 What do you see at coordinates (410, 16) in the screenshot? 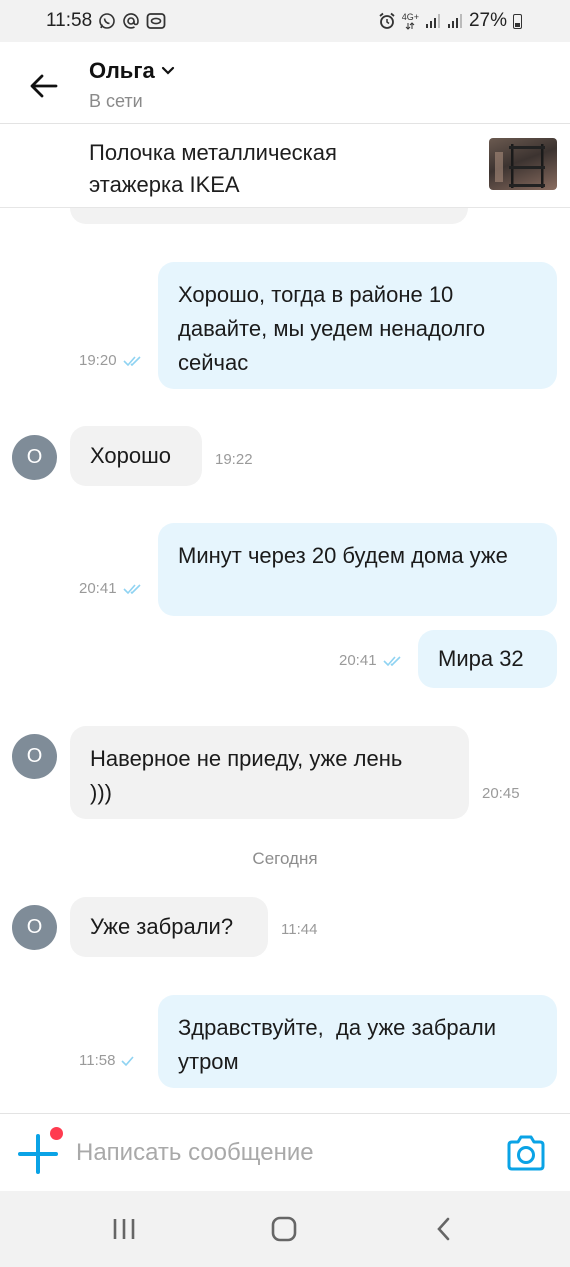
I see `network-label: 4G+` at bounding box center [410, 16].